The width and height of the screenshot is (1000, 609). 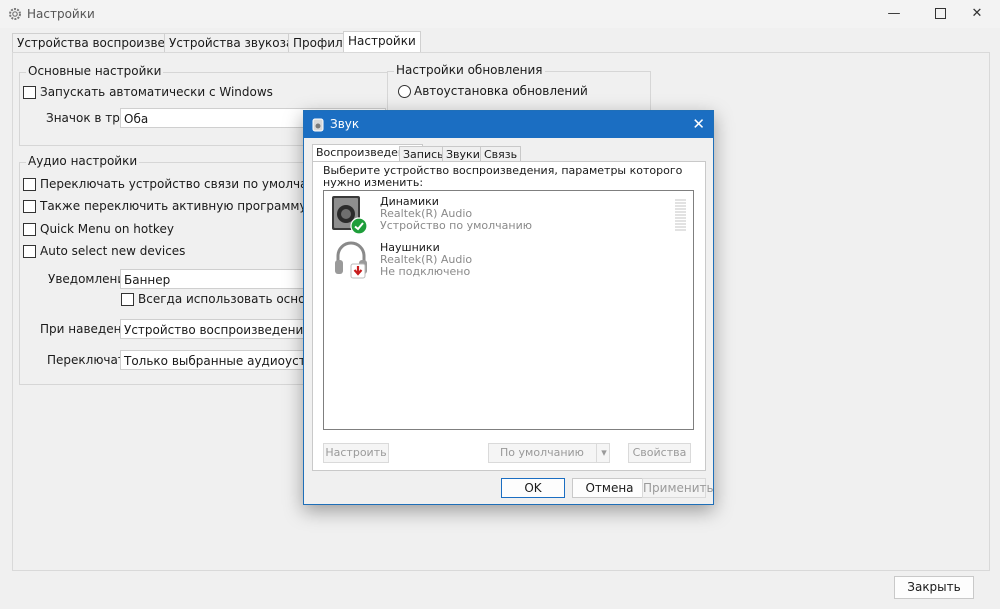 I want to click on audio-settings-title: Аудио настройки, so click(x=83, y=161).